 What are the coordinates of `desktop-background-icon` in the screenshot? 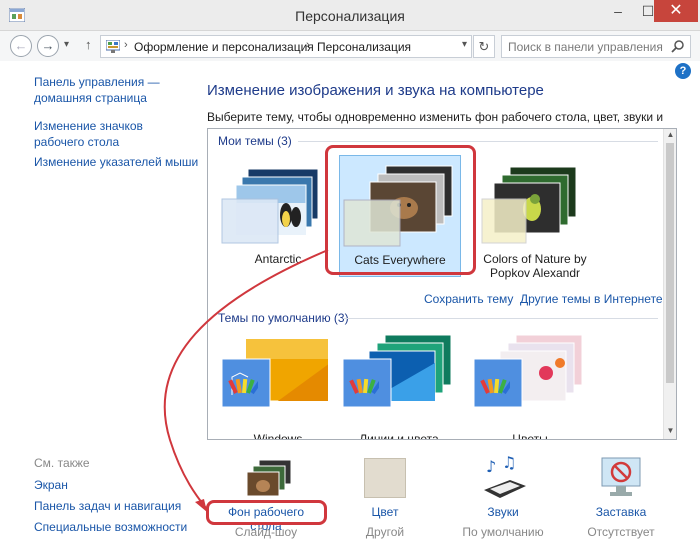 It's located at (269, 478).